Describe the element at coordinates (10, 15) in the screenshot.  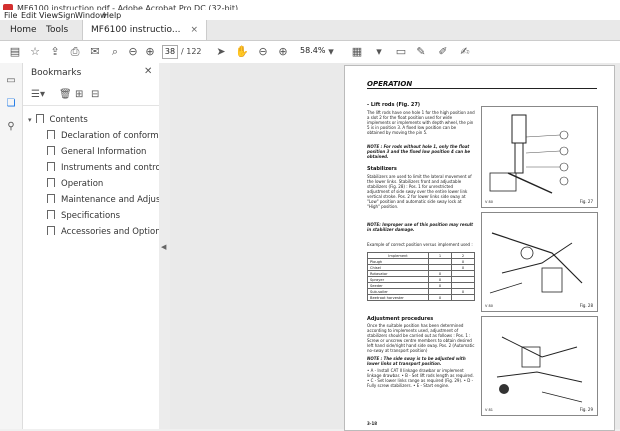
I see `menu-file: File` at that location.